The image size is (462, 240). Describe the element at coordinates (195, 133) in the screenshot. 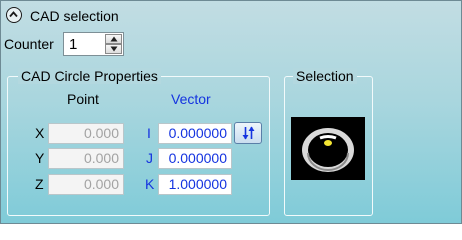

I see `vector-i-field: 0.000000` at that location.